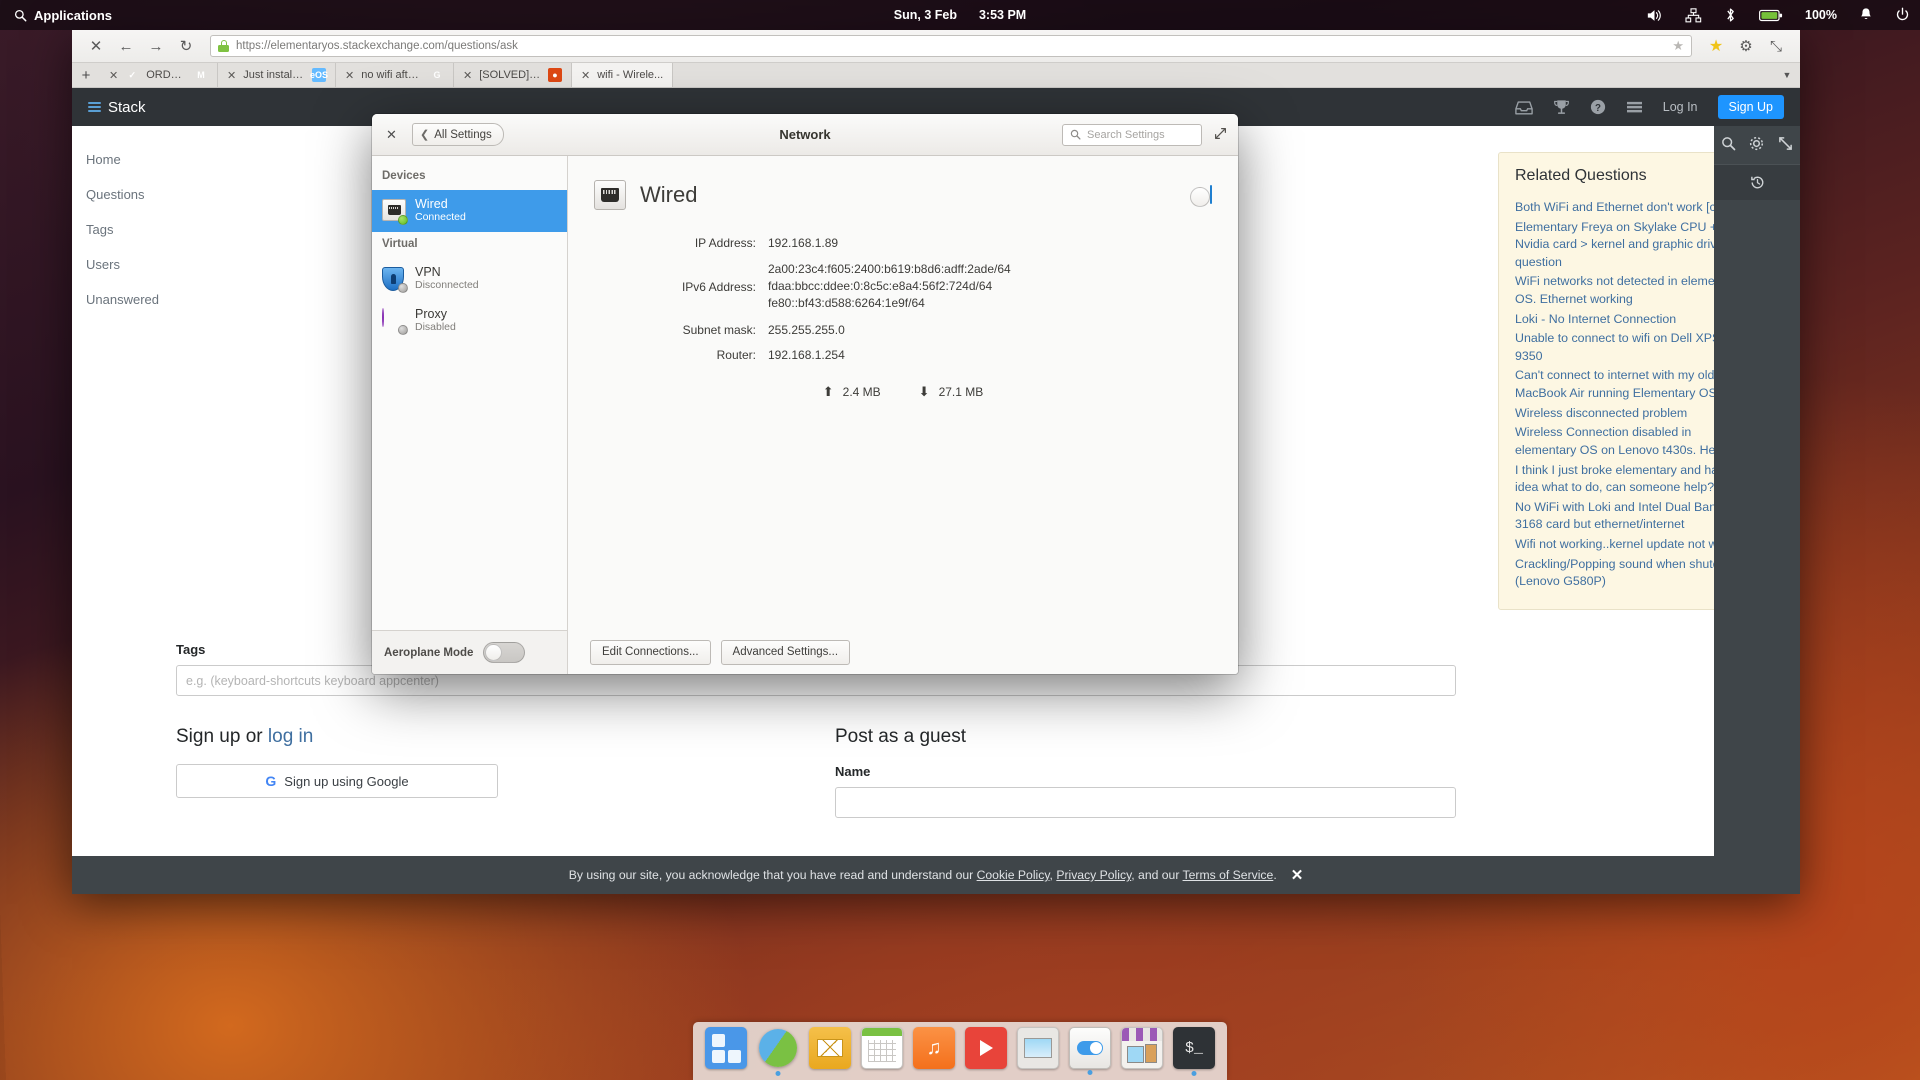  Describe the element at coordinates (513, 75) in the screenshot. I see `browser-tab: ✕ [SOLVED] In... ●` at that location.